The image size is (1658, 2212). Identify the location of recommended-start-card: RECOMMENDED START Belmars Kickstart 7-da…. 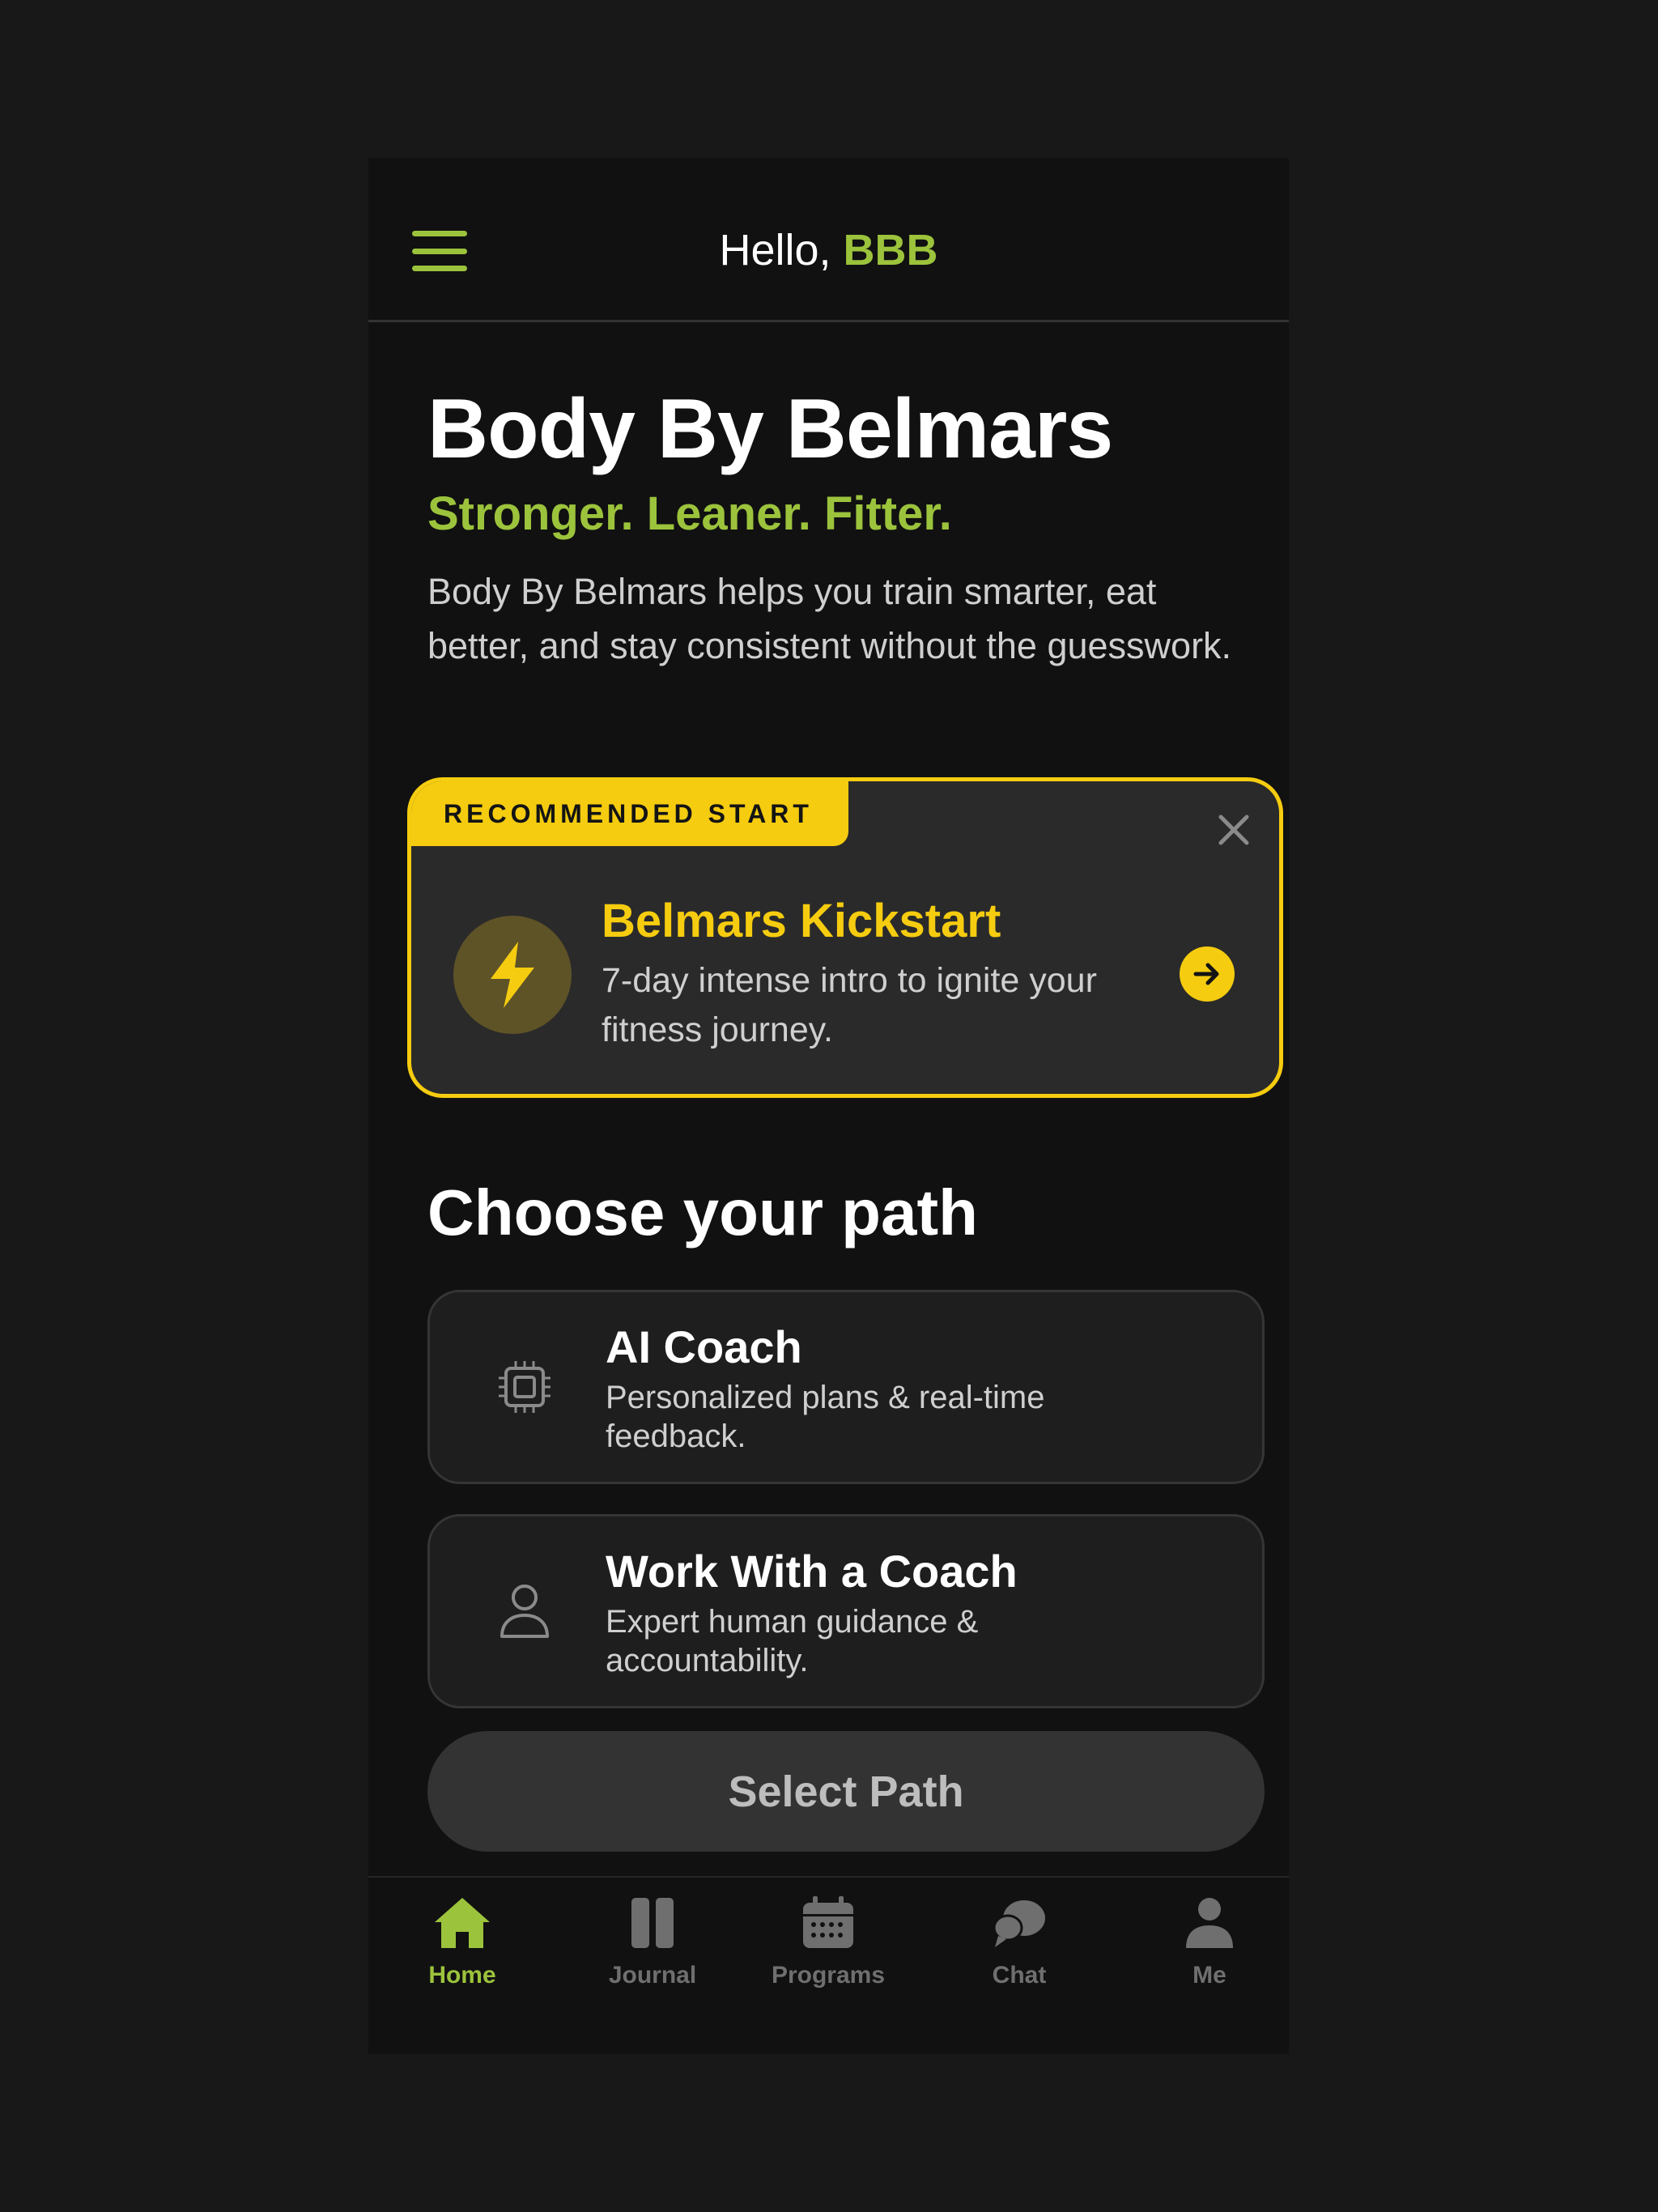
(845, 937).